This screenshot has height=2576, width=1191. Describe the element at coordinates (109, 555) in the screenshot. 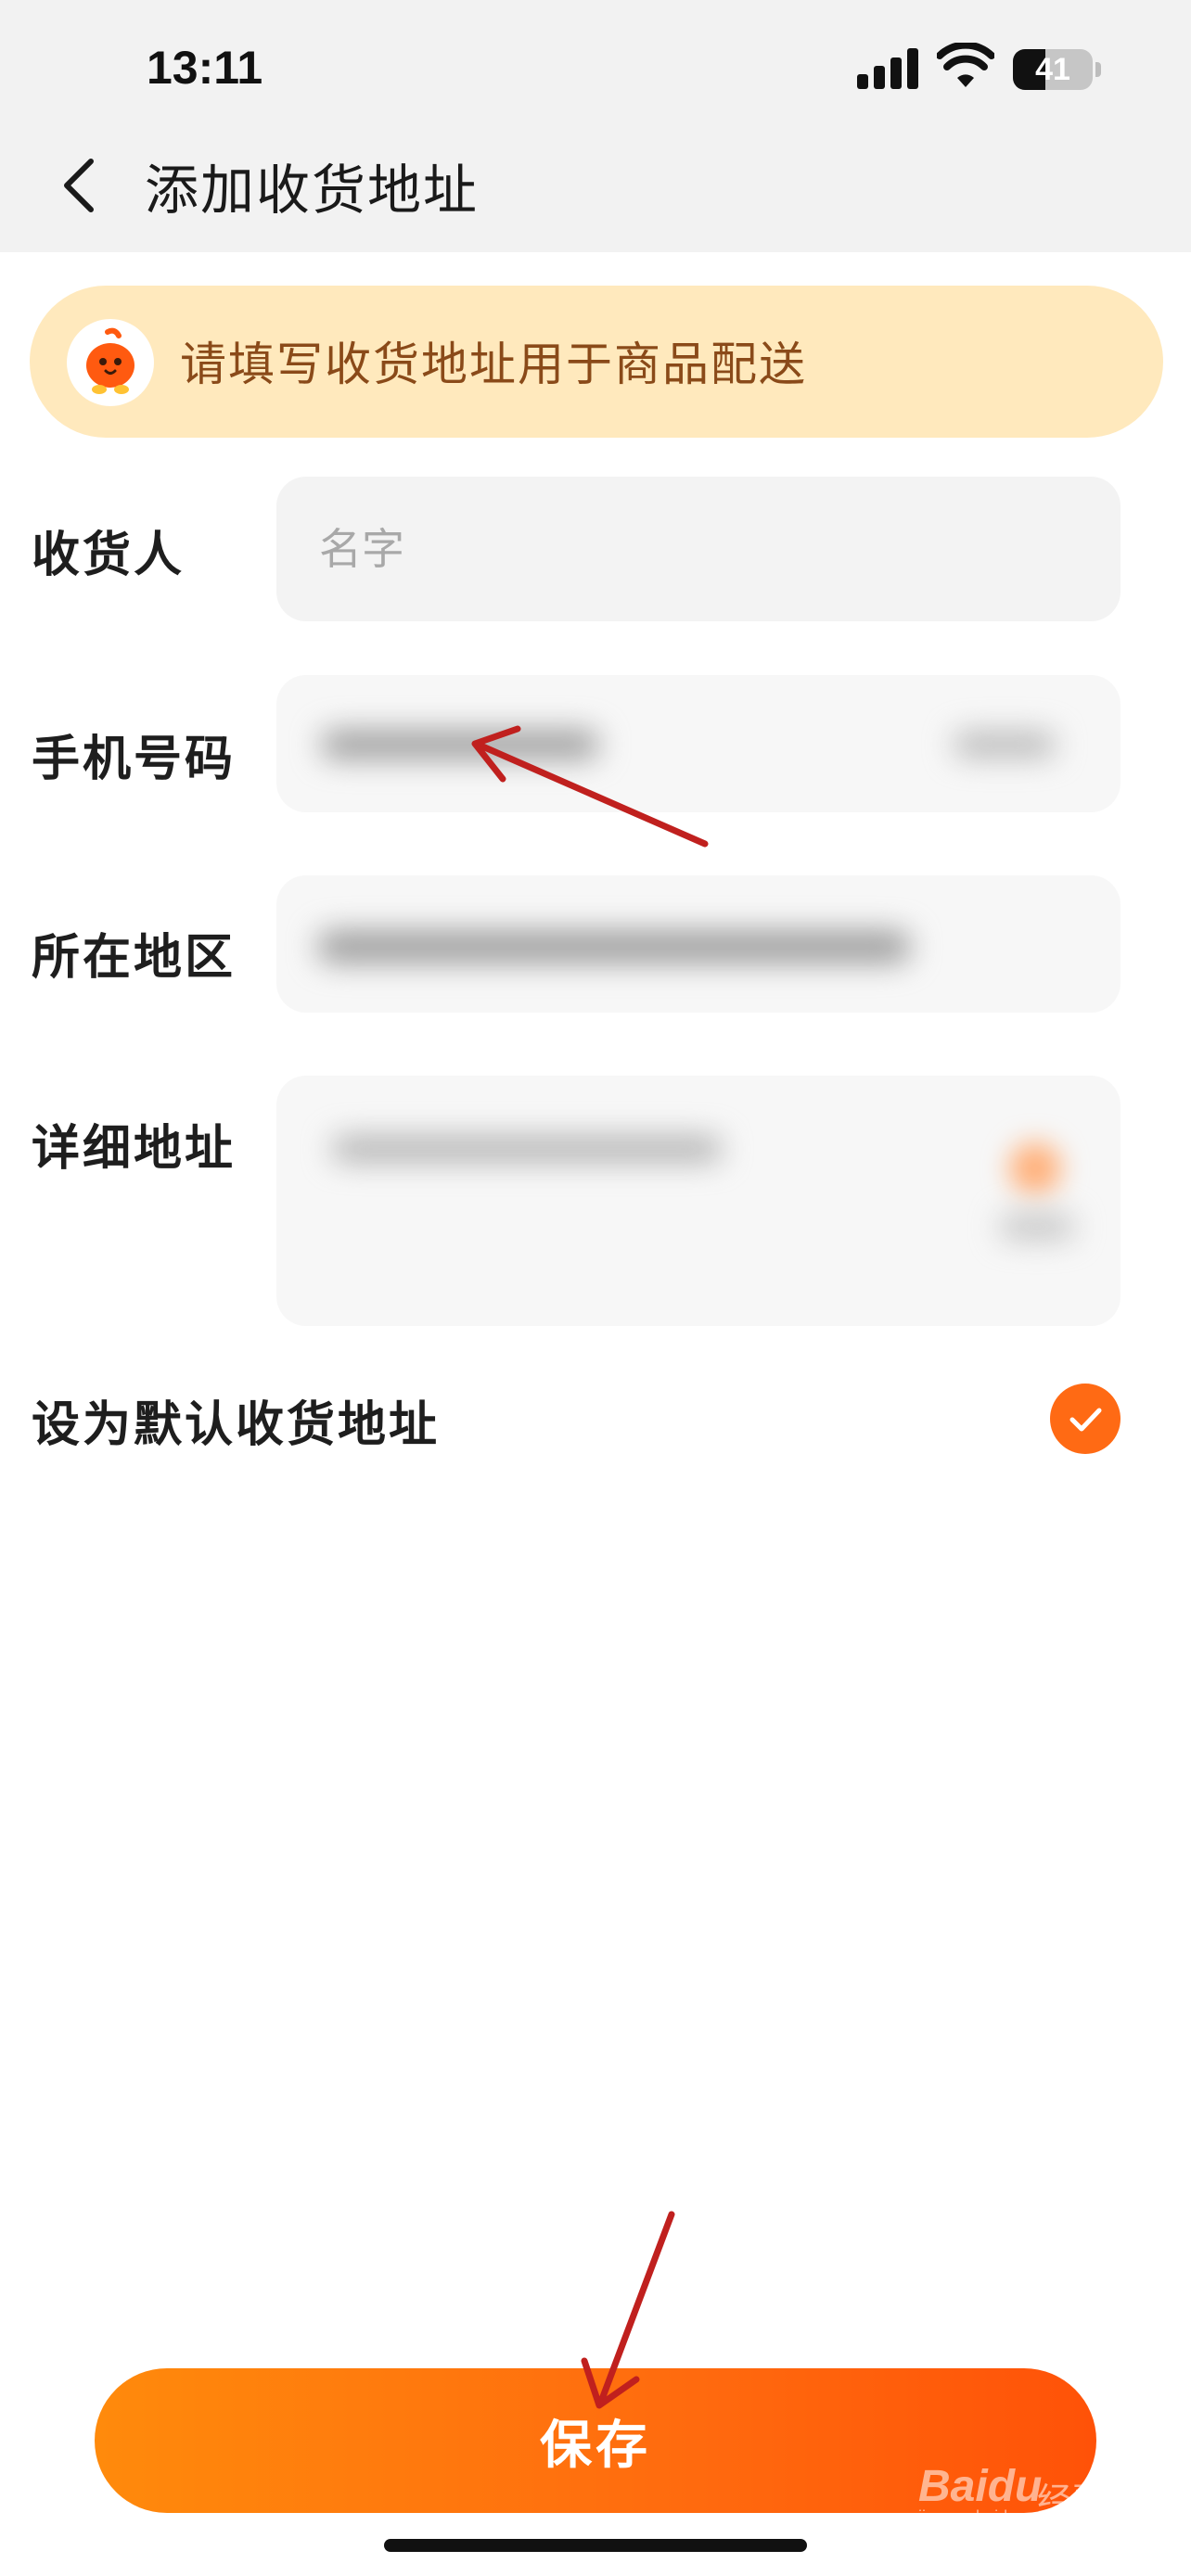

I see `recipient-label: 收货人` at that location.